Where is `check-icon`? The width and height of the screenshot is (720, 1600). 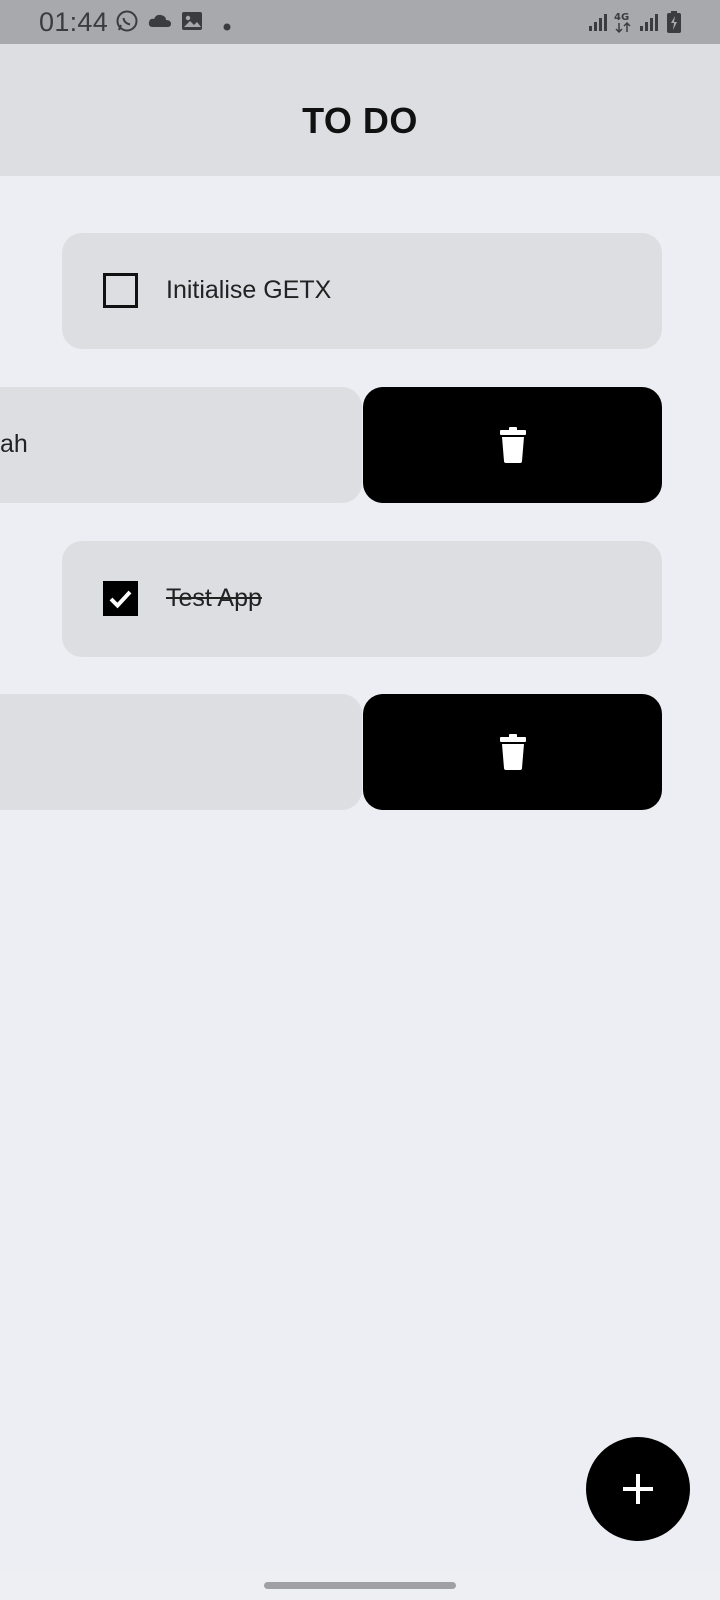 check-icon is located at coordinates (120, 599).